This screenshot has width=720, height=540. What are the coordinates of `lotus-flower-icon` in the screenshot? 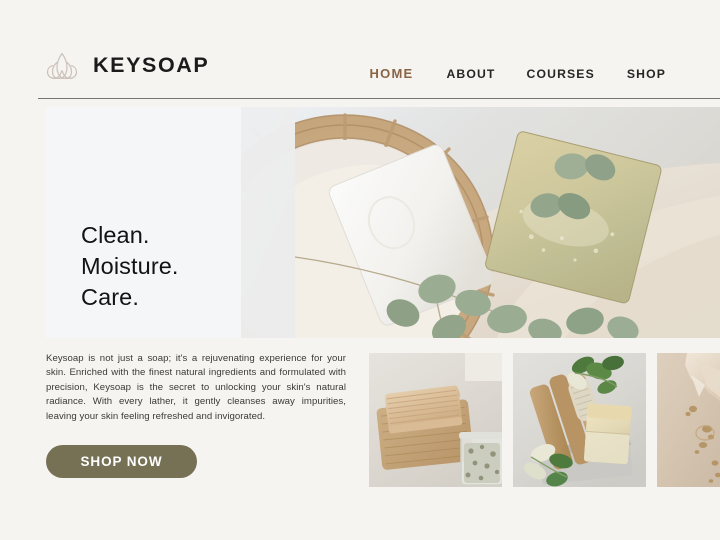 It's located at (62, 66).